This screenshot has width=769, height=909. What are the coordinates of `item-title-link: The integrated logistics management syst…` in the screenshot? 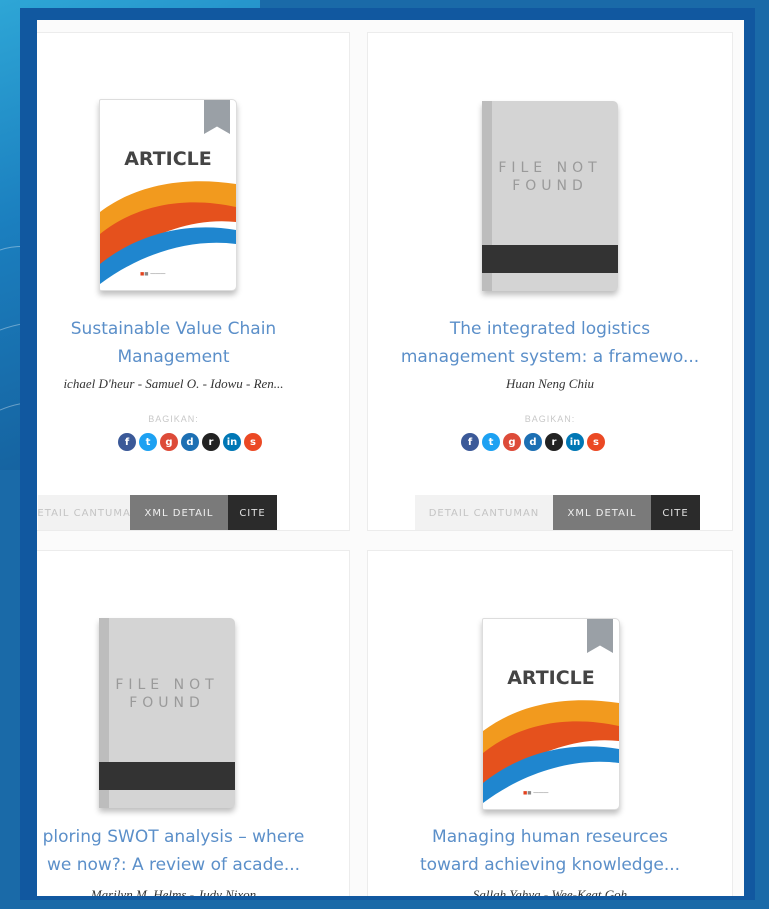 It's located at (550, 343).